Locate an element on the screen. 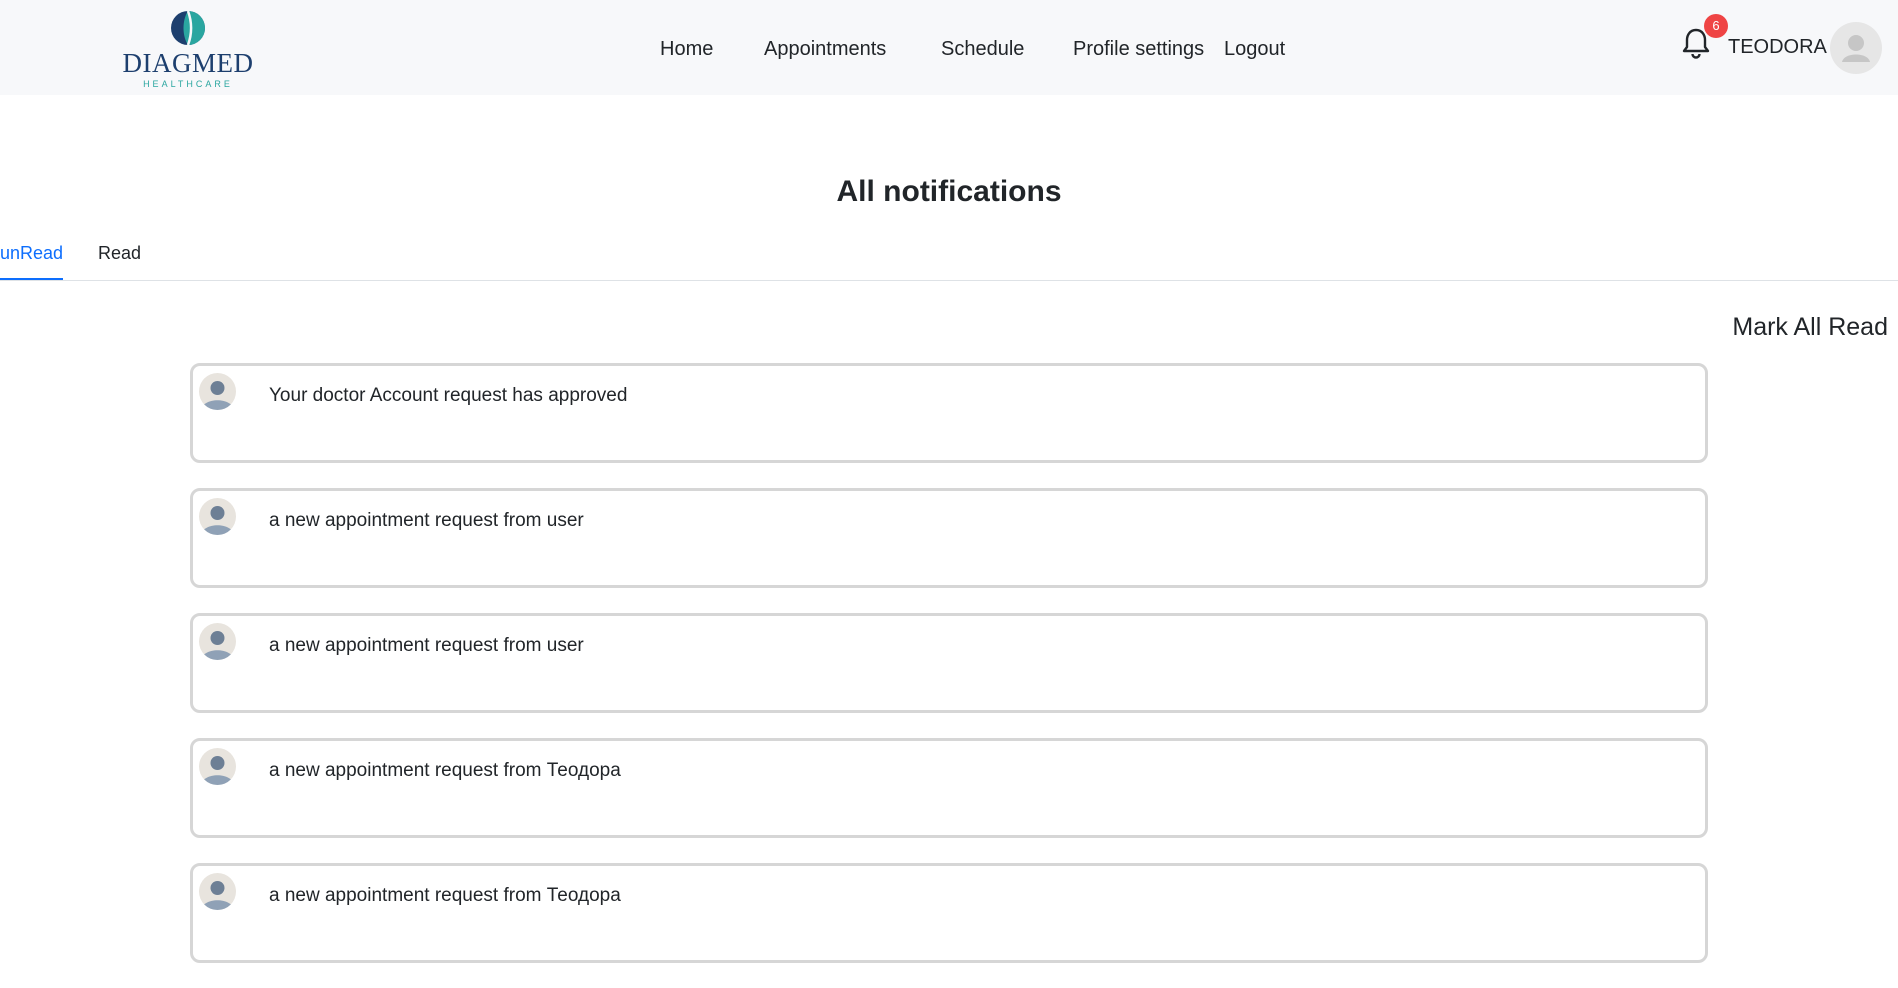 The height and width of the screenshot is (988, 1898). user-avatar is located at coordinates (1856, 48).